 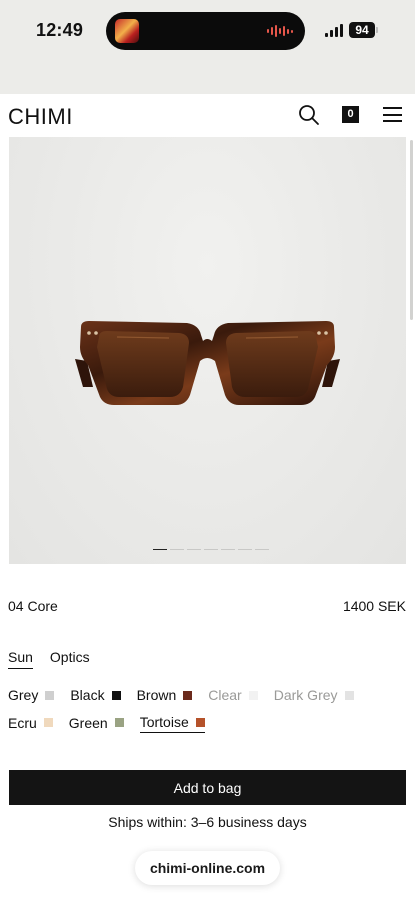 I want to click on shipping-info: Ships within: 3–6 business days, so click(x=207, y=822).